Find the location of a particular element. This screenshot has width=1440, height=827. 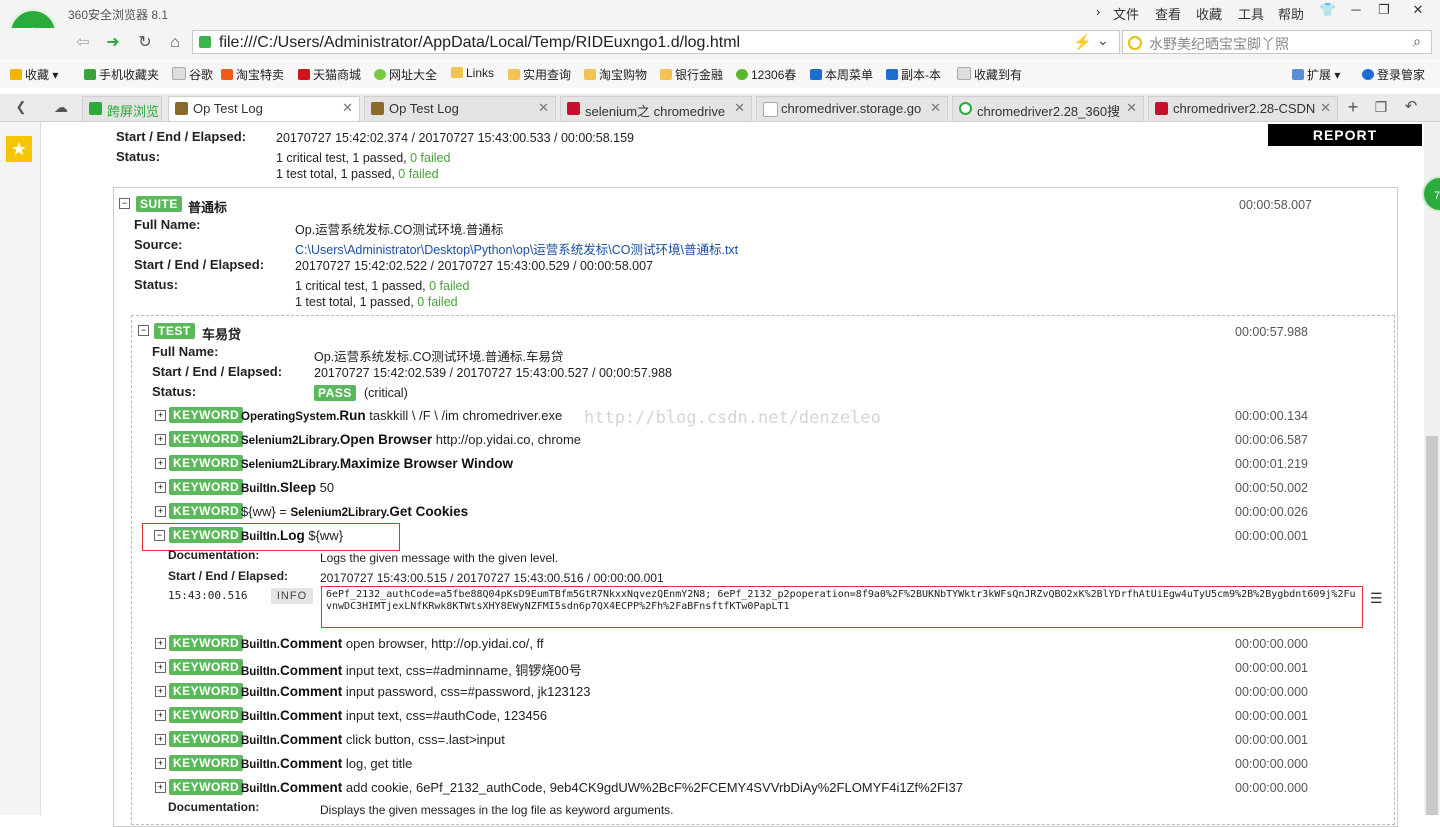

bookmark-item: 网址大全 is located at coordinates (405, 74).